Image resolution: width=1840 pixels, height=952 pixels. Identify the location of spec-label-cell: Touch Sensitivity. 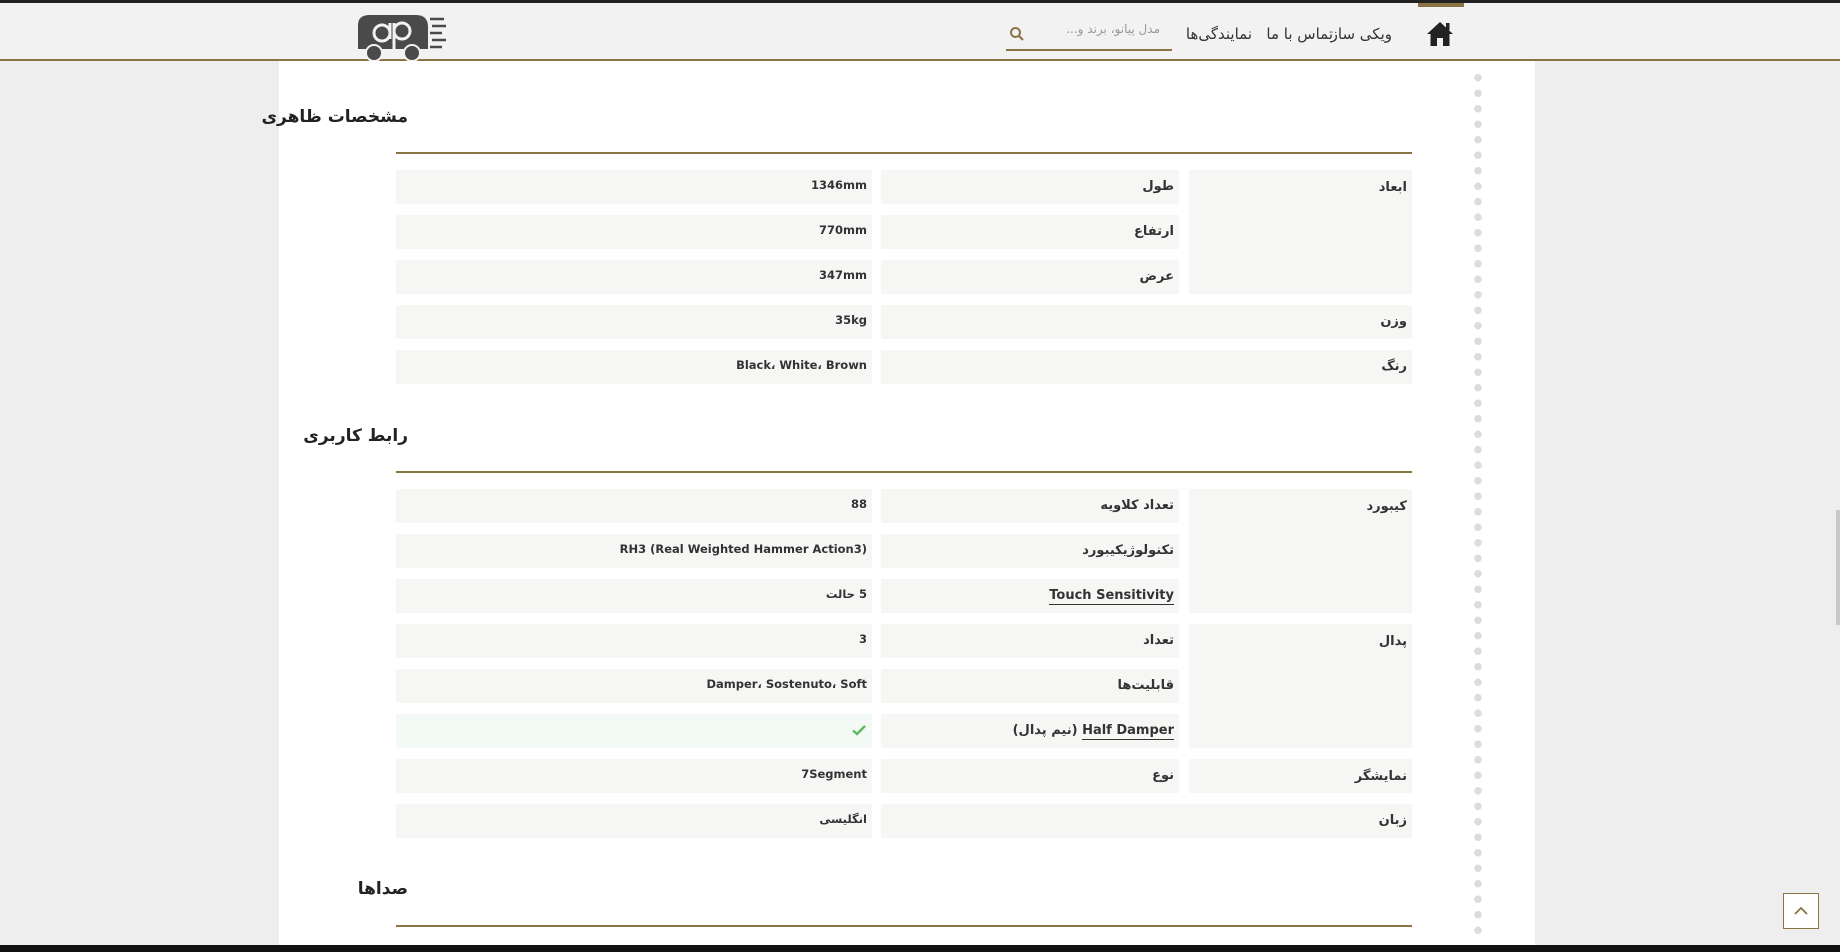
(1030, 596).